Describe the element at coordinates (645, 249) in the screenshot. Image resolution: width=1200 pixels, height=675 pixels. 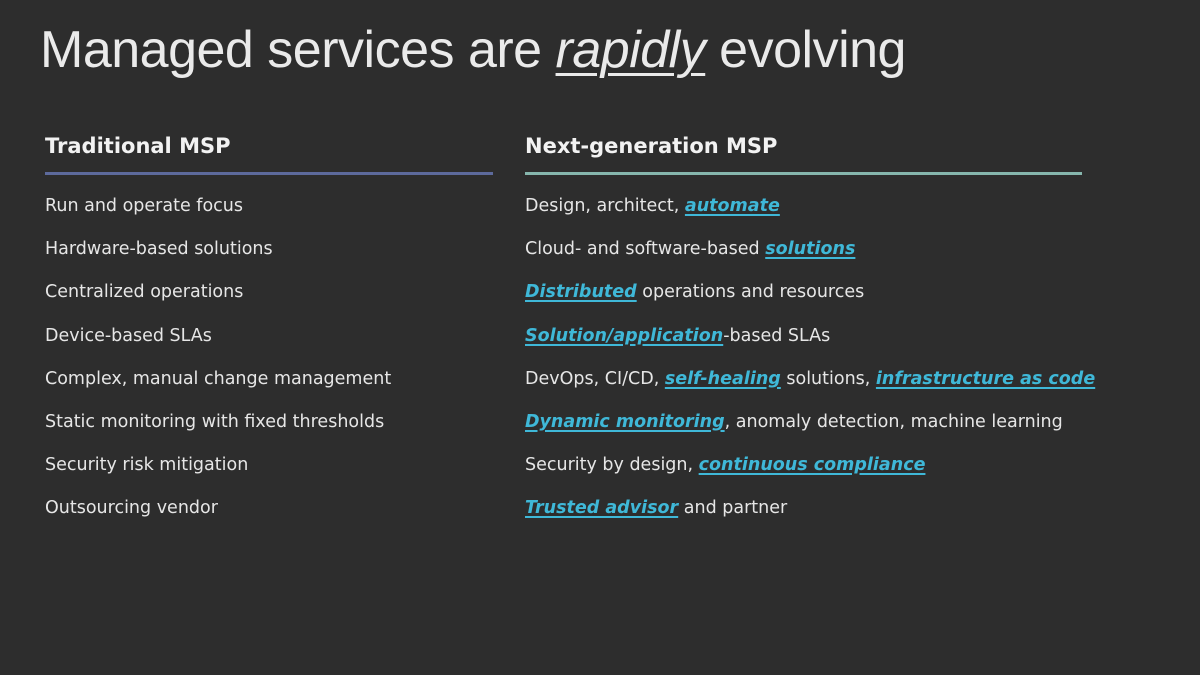
I see `item-text: Cloud- and software-based` at that location.